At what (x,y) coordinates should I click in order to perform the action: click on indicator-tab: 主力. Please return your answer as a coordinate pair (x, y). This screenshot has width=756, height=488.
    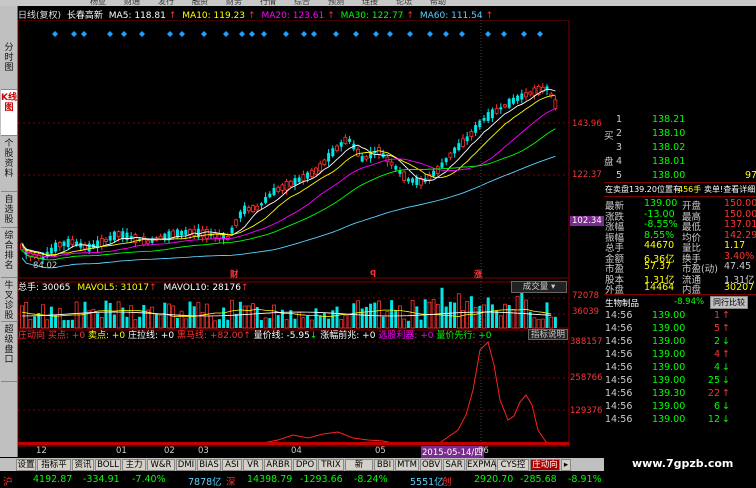
    Looking at the image, I should click on (134, 465).